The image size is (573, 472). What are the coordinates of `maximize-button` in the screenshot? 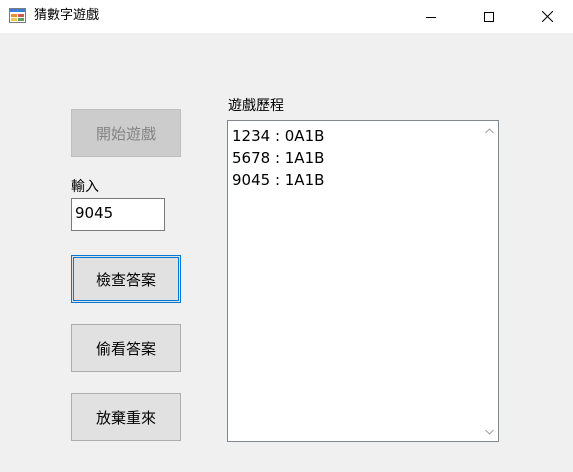 It's located at (489, 16).